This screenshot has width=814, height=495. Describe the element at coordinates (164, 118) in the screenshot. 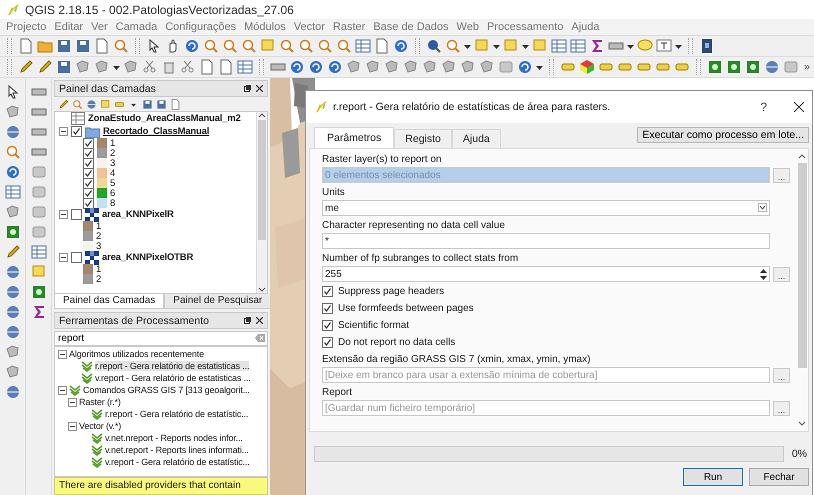

I see `layer-name: ZonaEstudo_AreaClassManual_m2` at that location.